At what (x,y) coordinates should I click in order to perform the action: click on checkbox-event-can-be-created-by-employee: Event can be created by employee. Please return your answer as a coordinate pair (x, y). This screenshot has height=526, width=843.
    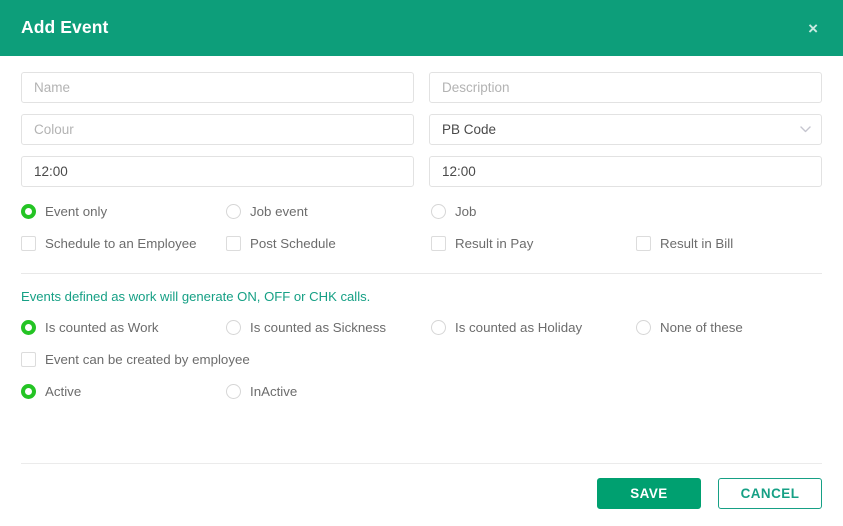
    Looking at the image, I should click on (135, 359).